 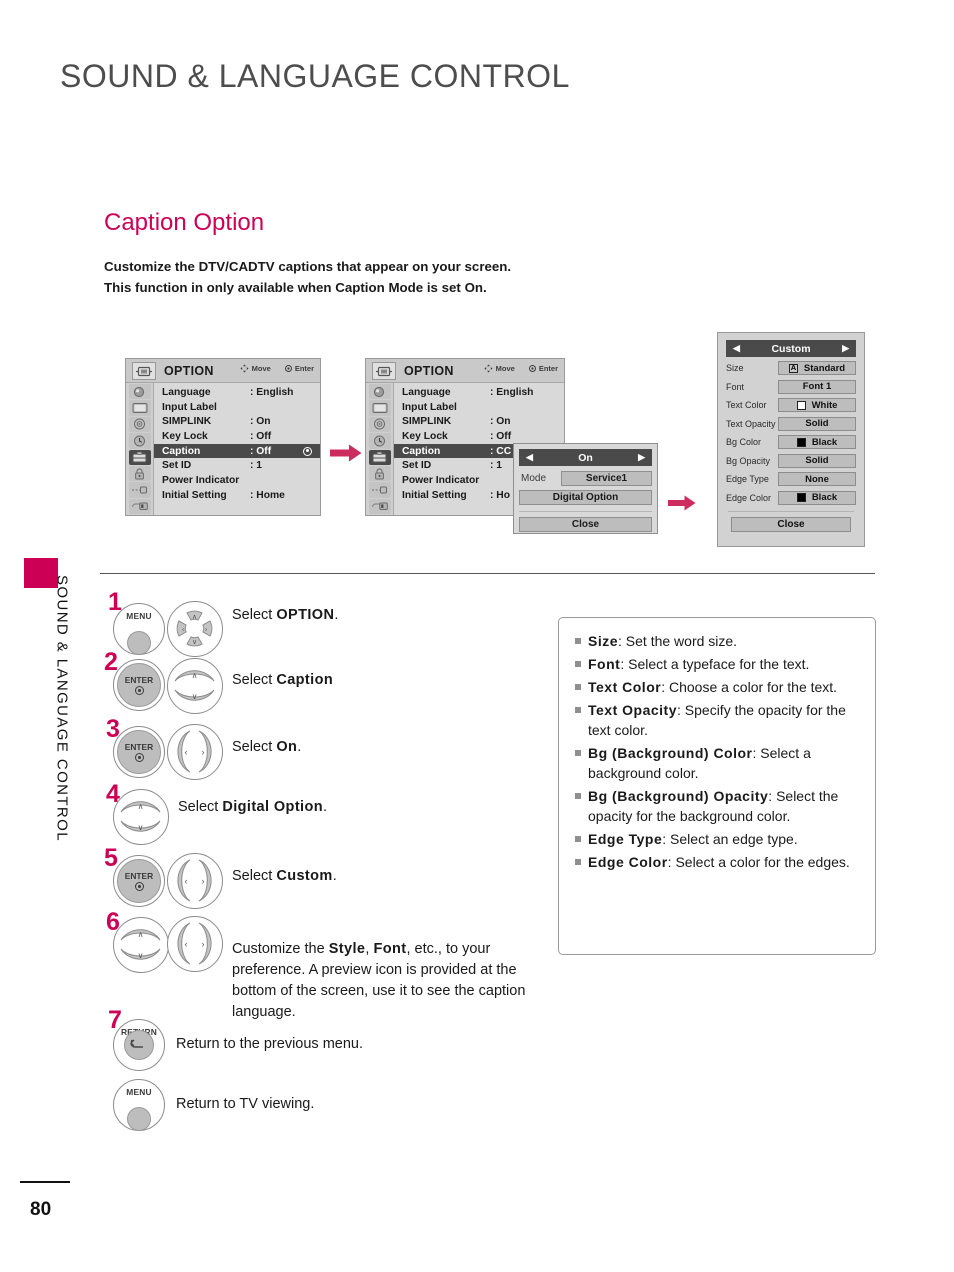 What do you see at coordinates (139, 1105) in the screenshot?
I see `menu-step8-button: MENU` at bounding box center [139, 1105].